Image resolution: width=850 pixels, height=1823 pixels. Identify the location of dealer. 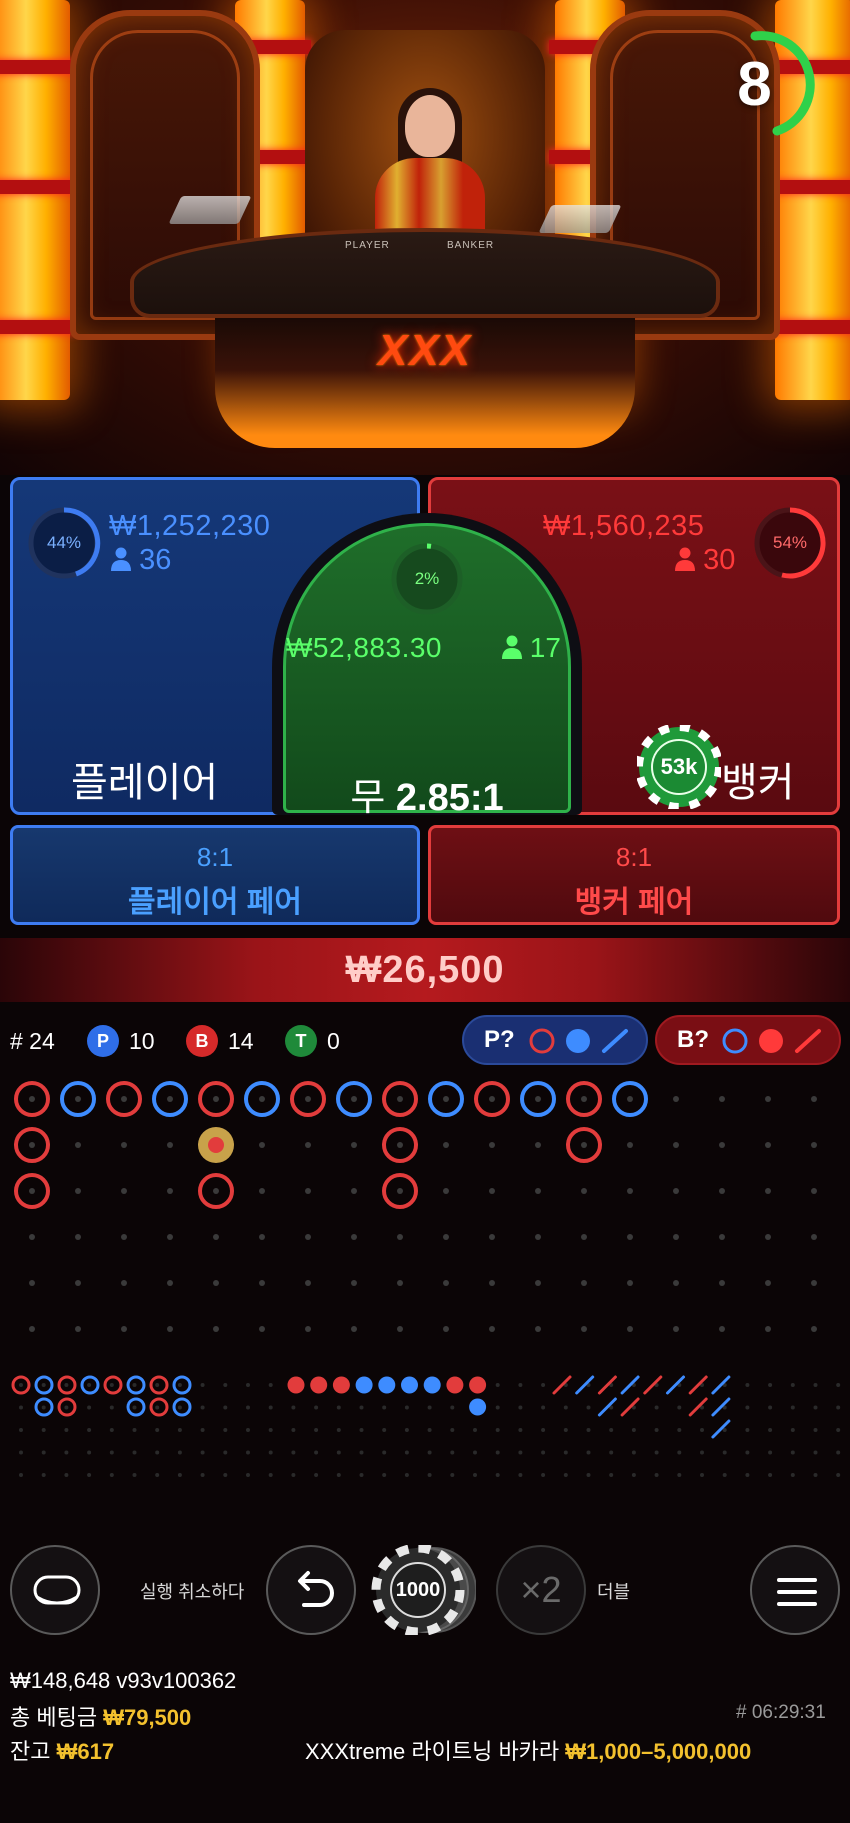
(430, 126).